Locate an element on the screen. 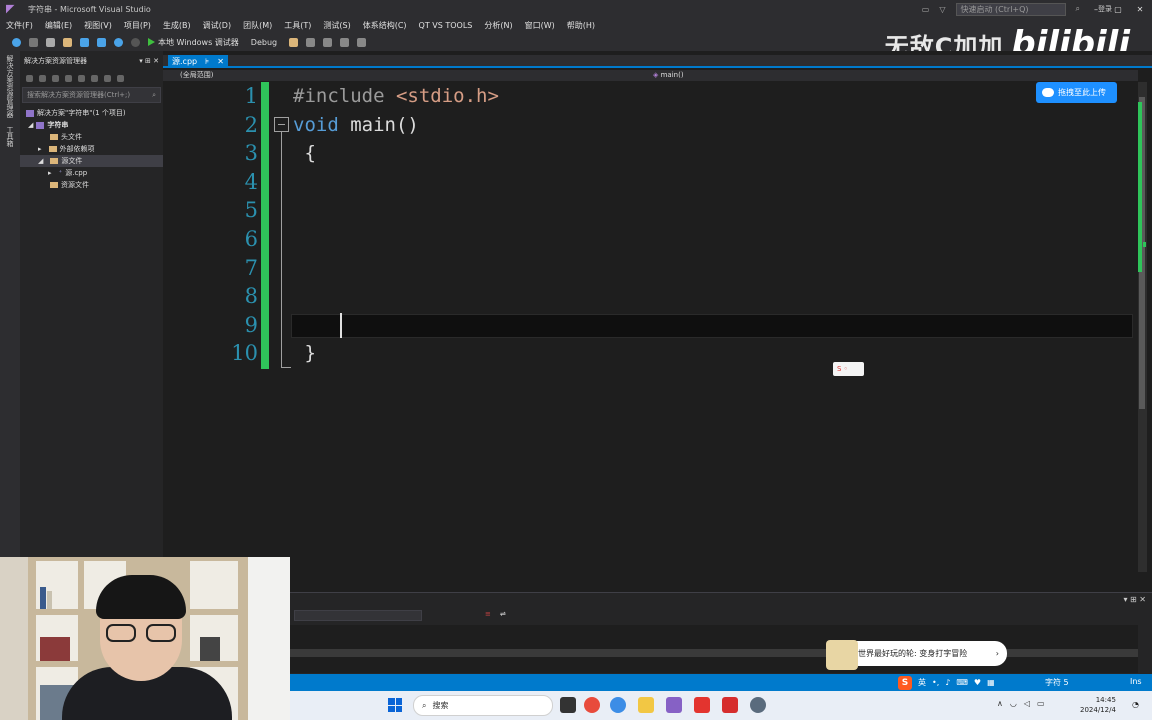 Image resolution: width=1152 pixels, height=720 pixels. properties-icon is located at coordinates (120, 78).